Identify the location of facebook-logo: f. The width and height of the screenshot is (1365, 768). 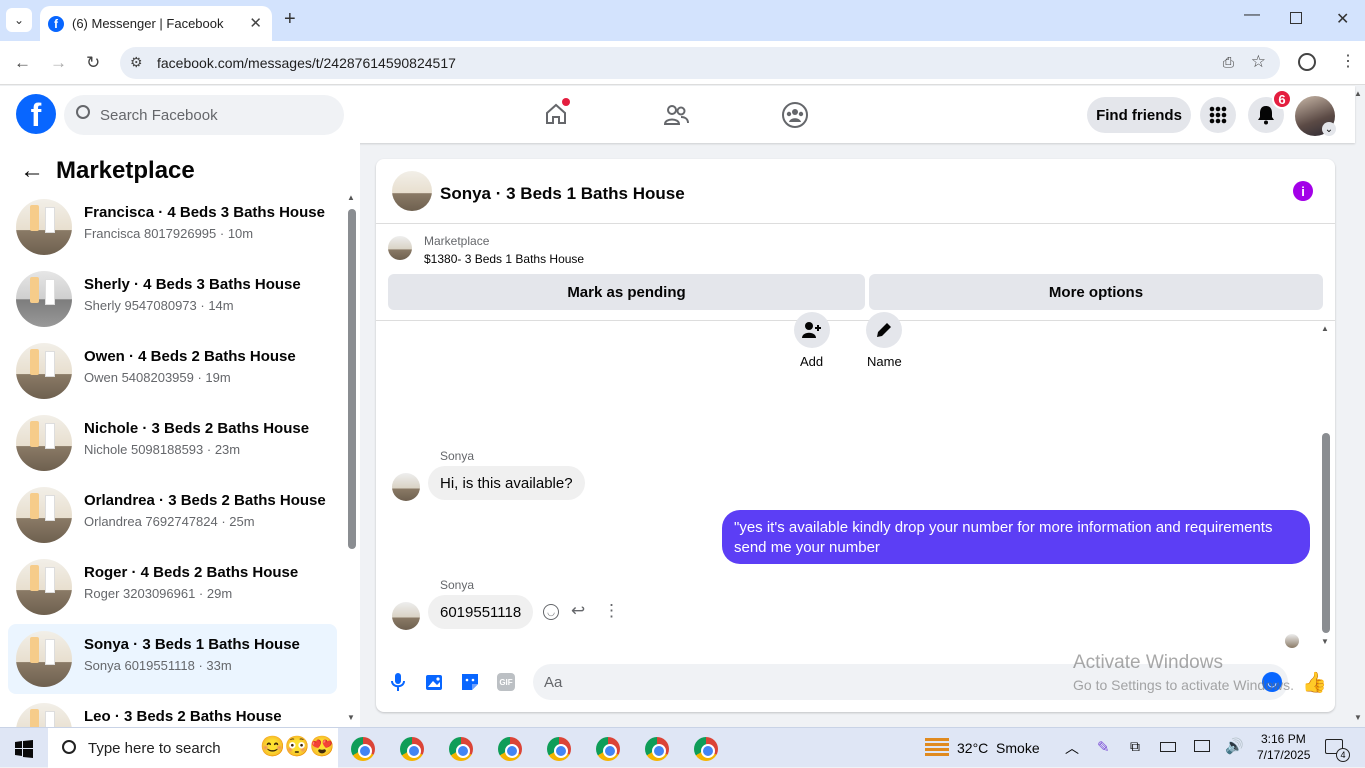
(36, 114).